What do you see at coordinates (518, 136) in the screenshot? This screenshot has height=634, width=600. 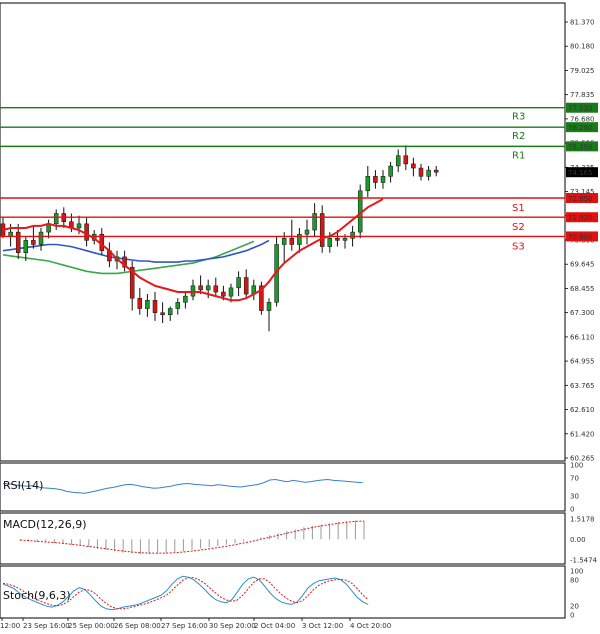 I see `level-label-r2: R2` at bounding box center [518, 136].